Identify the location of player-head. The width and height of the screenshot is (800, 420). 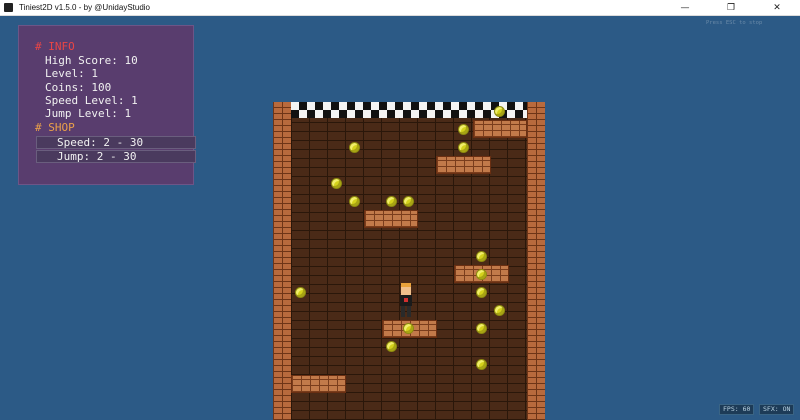
(406, 291).